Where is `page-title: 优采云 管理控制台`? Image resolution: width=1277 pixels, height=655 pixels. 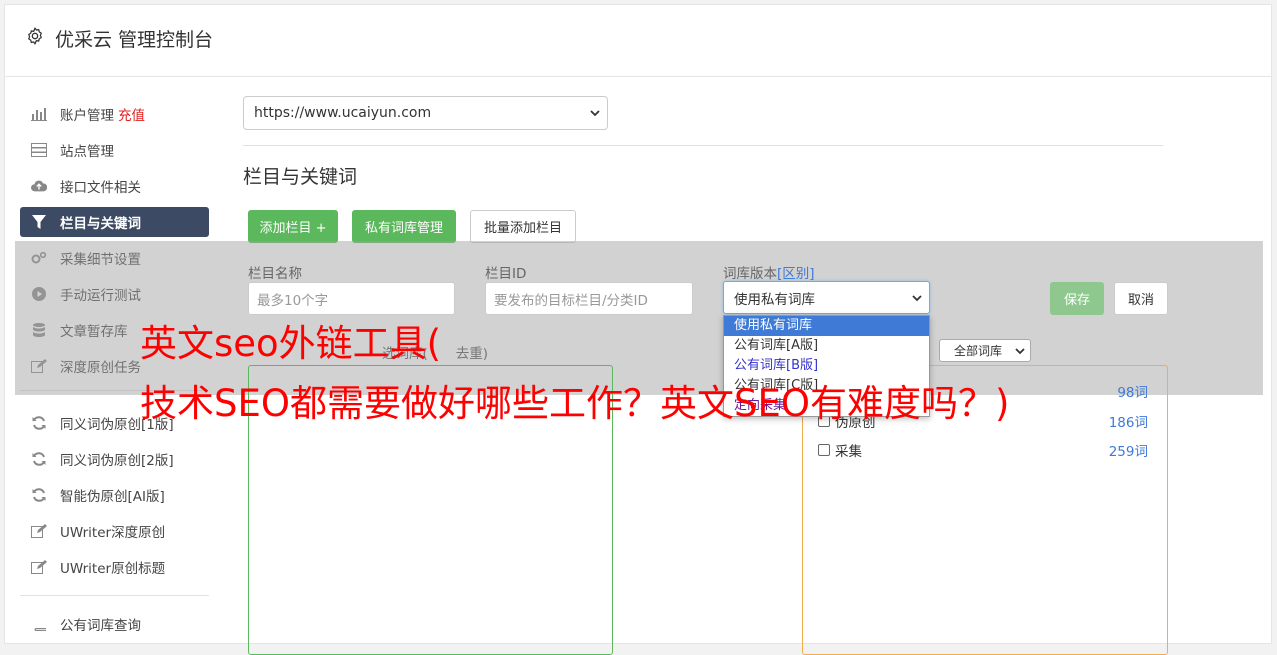
page-title: 优采云 管理控制台 is located at coordinates (134, 40).